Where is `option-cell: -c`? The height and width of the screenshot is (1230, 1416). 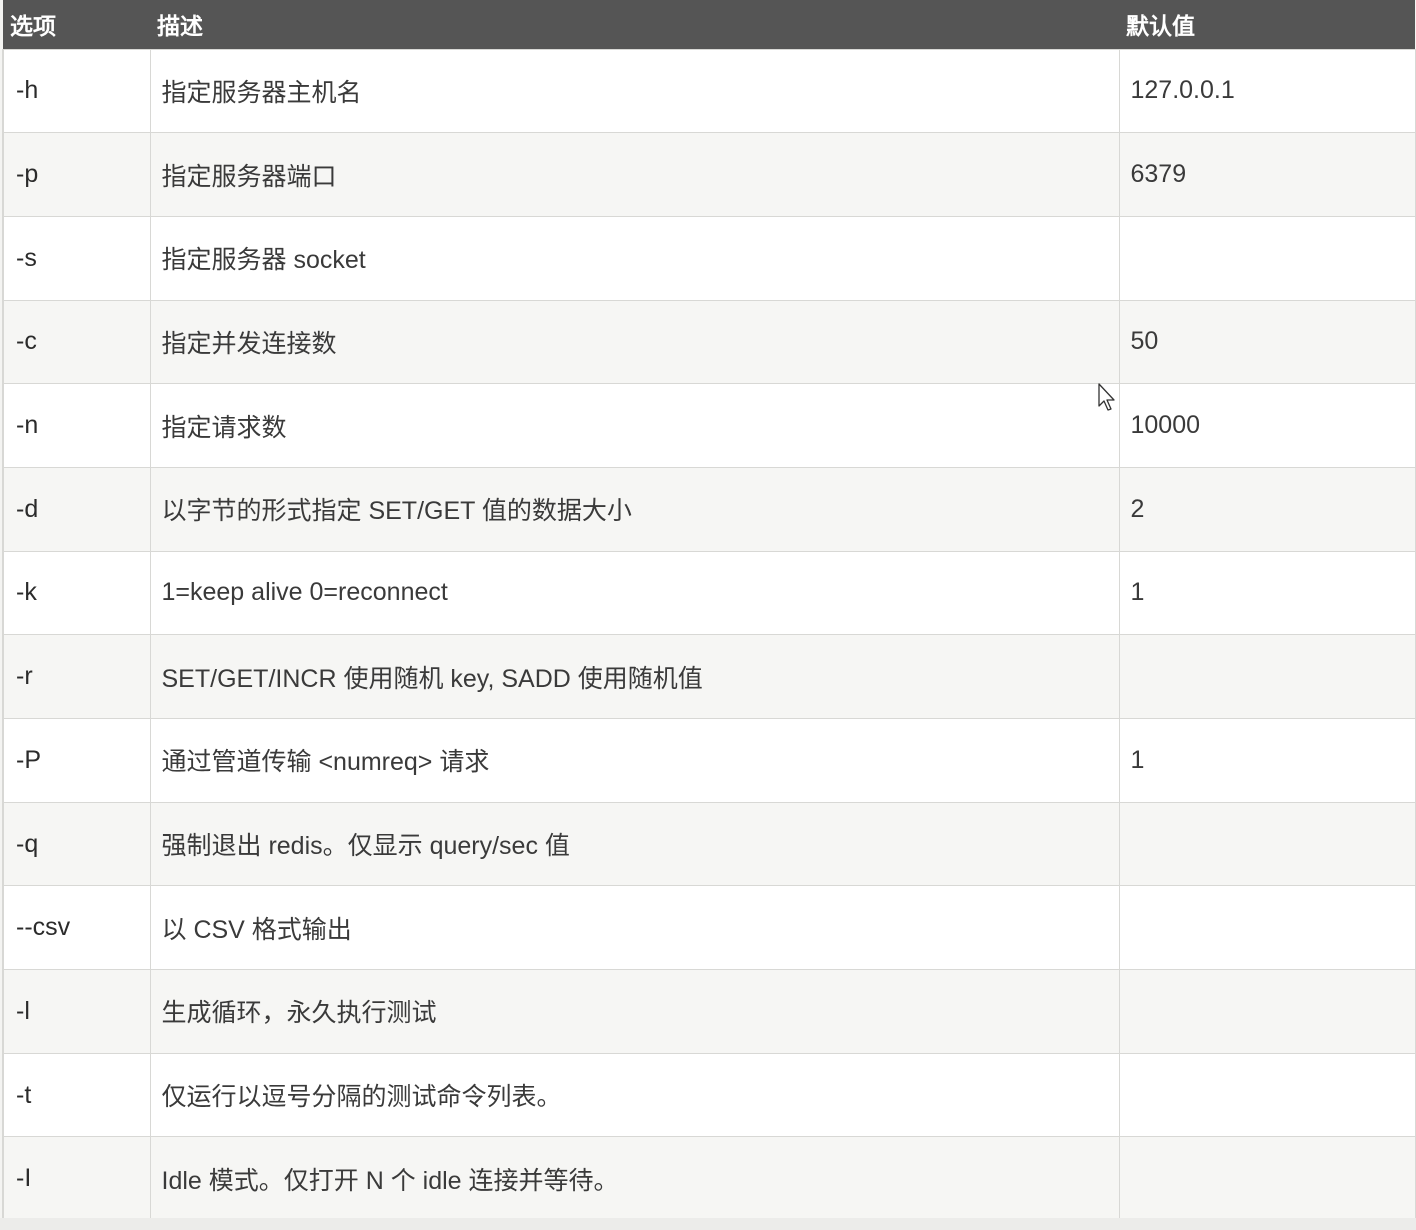 option-cell: -c is located at coordinates (76, 342).